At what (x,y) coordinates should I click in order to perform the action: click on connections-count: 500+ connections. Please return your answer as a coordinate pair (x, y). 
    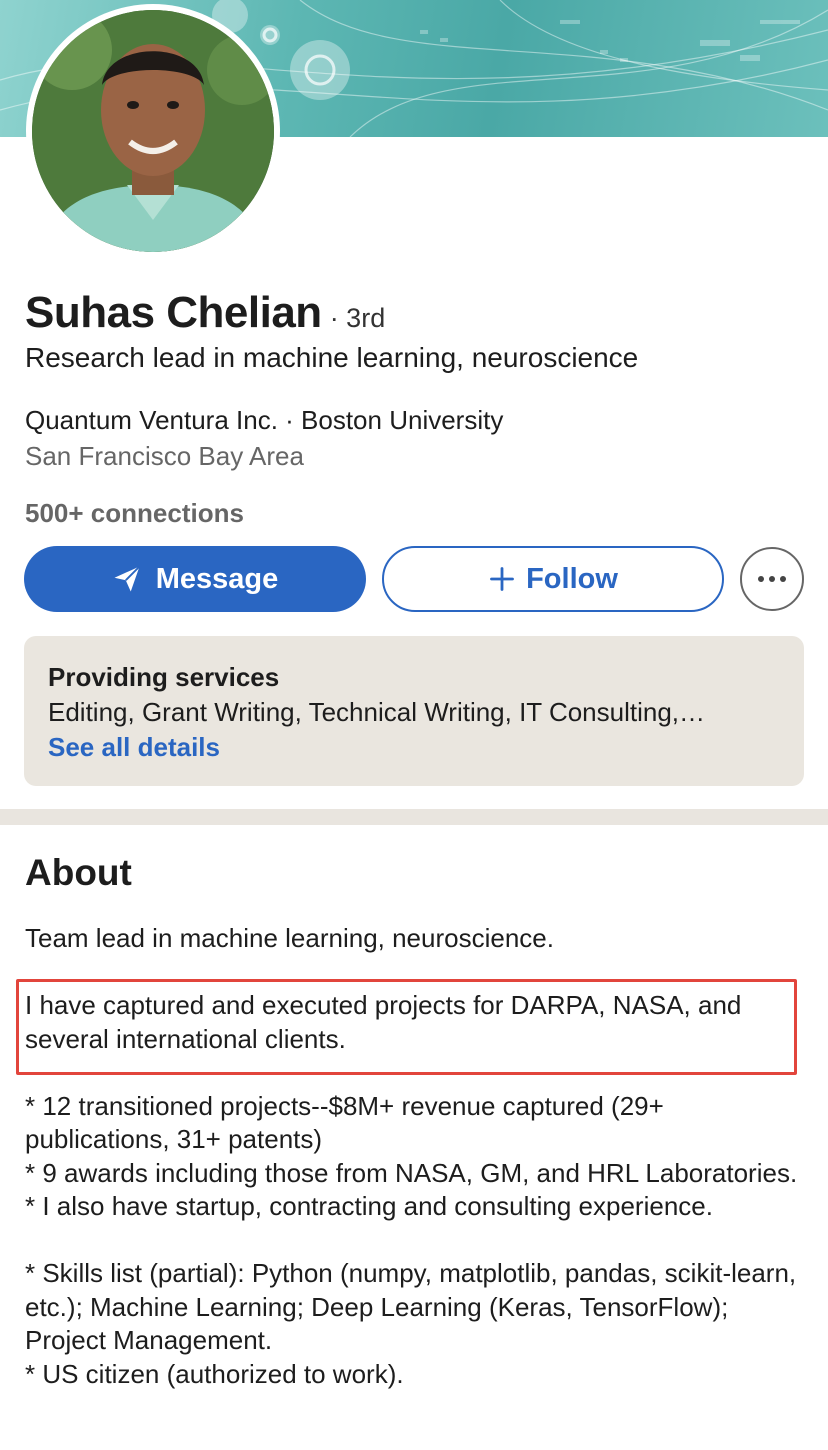
    Looking at the image, I should click on (134, 513).